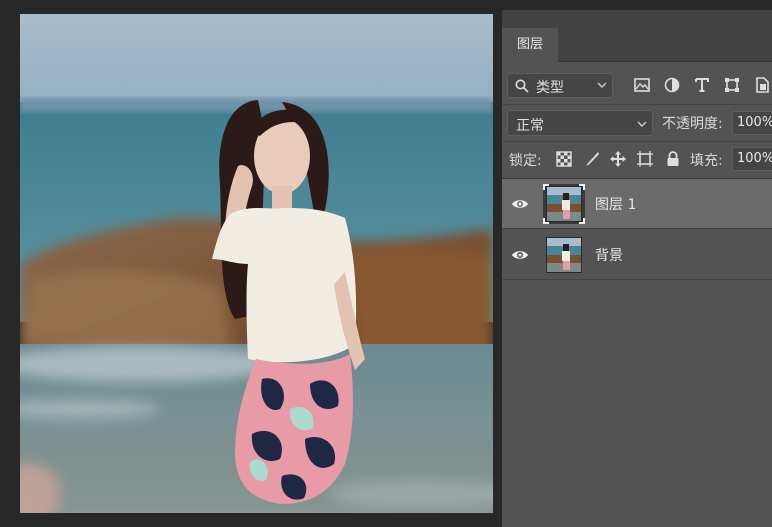 This screenshot has width=772, height=527. Describe the element at coordinates (706, 161) in the screenshot. I see `fill-label: 填充:` at that location.